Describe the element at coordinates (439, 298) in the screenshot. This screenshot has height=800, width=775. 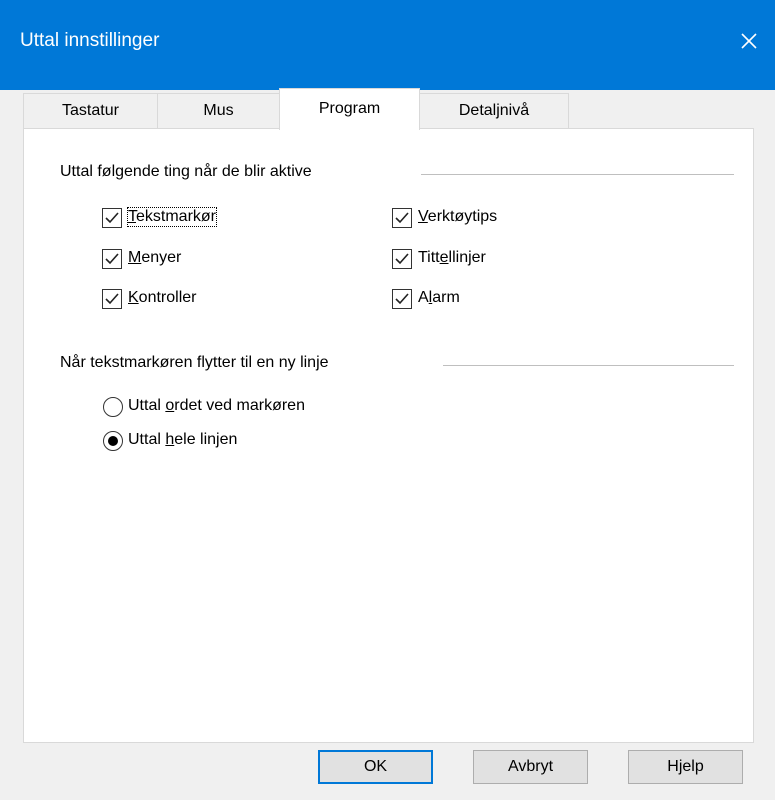
I see `label-alarm: Alarm` at that location.